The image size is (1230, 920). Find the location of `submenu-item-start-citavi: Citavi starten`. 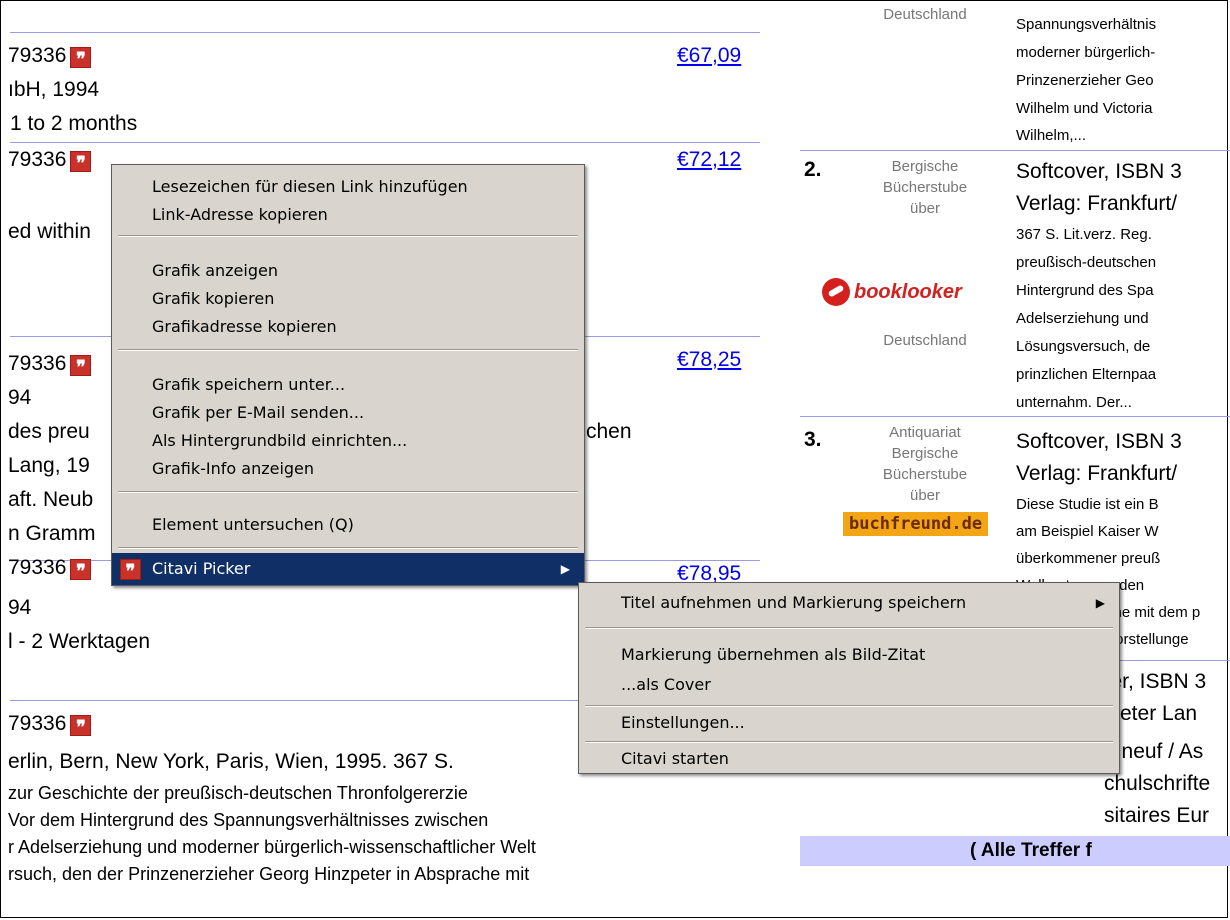

submenu-item-start-citavi: Citavi starten is located at coordinates (849, 759).